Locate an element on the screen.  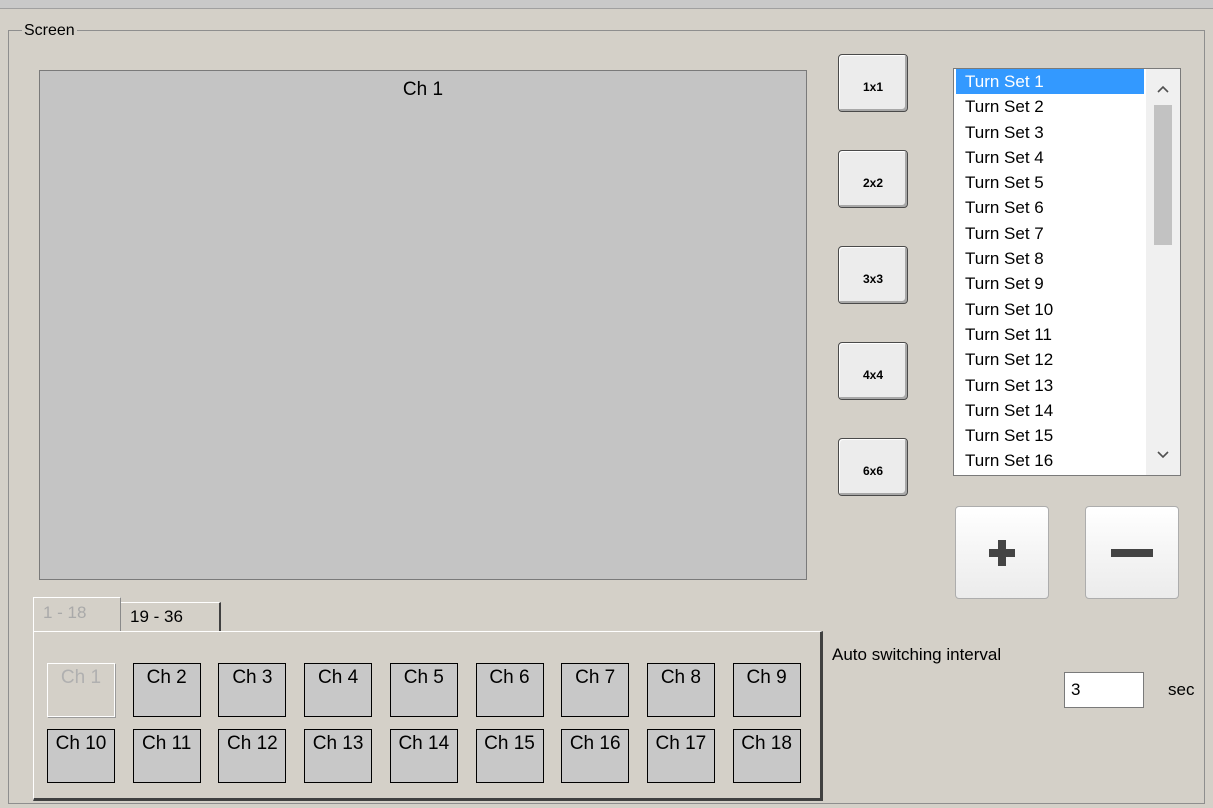
channel-button: Ch 8 is located at coordinates (680, 690).